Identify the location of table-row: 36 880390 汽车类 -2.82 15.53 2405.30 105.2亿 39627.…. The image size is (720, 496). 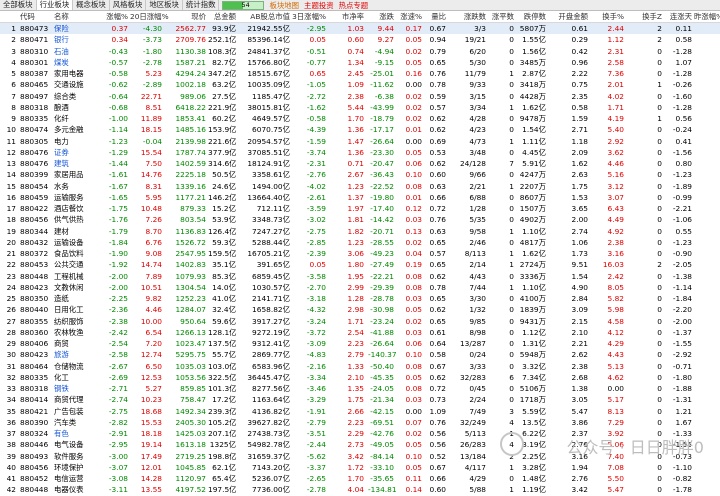
(360, 422).